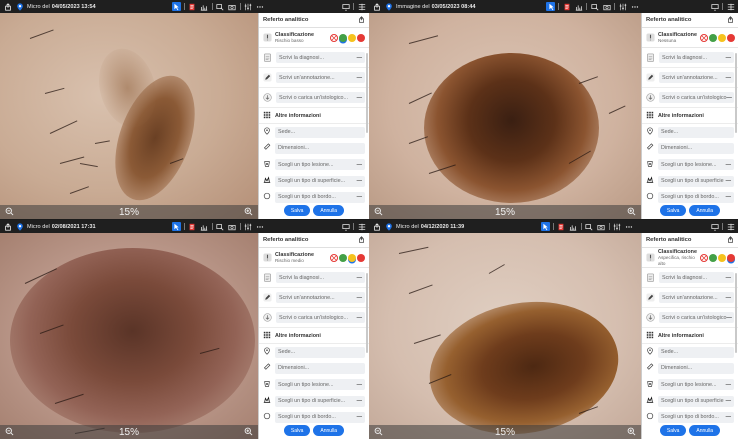 This screenshot has height=439, width=738. What do you see at coordinates (696, 401) in the screenshot?
I see `surface-type-select: Scegli un tipo di superficie —` at bounding box center [696, 401].